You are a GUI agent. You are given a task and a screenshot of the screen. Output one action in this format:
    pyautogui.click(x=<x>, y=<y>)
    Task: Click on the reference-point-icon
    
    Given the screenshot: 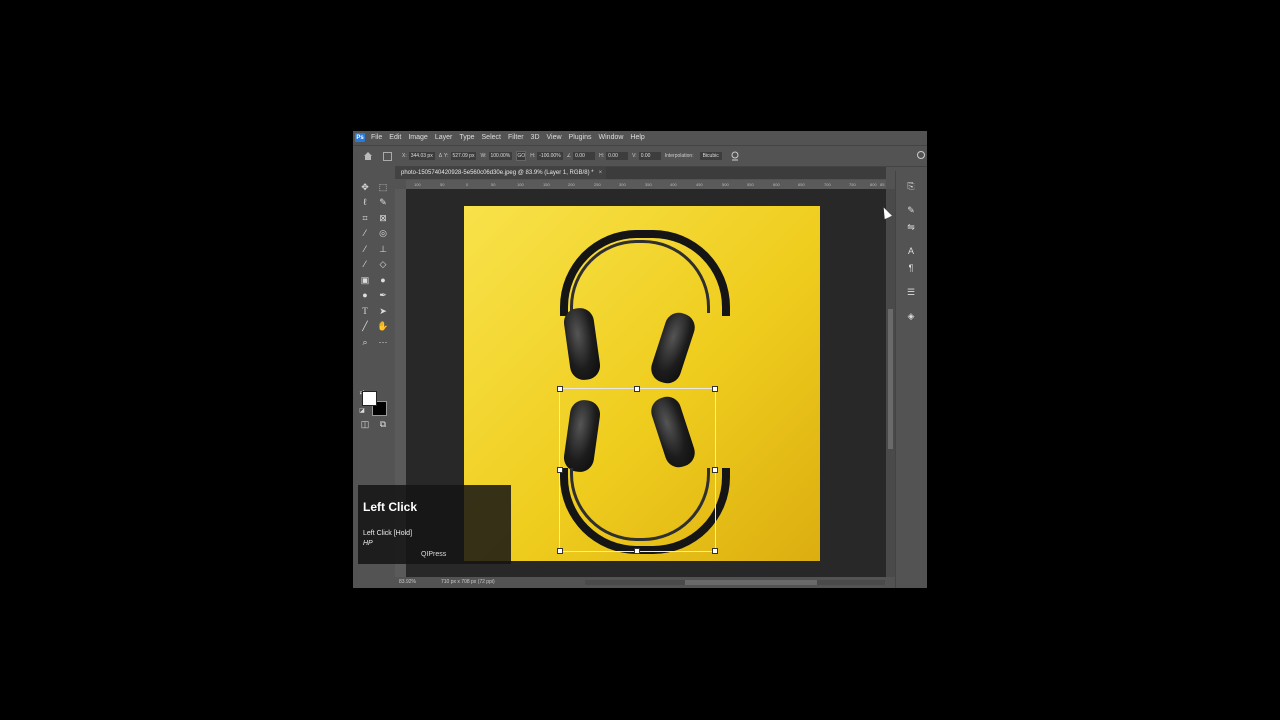 What is the action you would take?
    pyautogui.click(x=387, y=156)
    